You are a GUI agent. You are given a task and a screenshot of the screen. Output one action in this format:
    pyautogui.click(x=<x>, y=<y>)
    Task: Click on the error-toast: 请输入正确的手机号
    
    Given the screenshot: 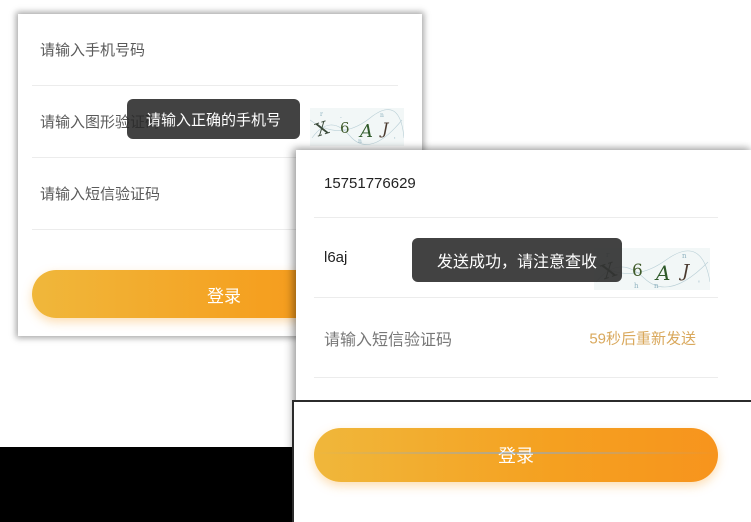 What is the action you would take?
    pyautogui.click(x=213, y=119)
    